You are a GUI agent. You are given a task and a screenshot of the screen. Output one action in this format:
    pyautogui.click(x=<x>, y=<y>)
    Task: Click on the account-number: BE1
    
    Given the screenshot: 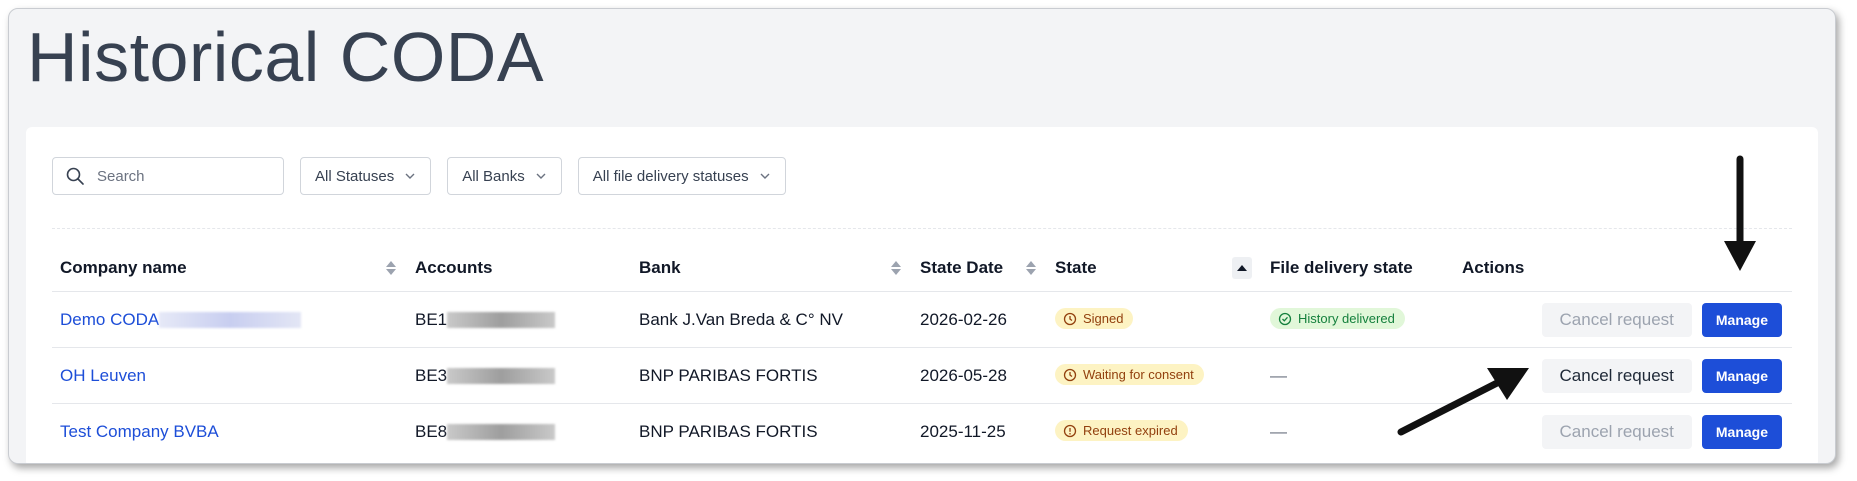 What is the action you would take?
    pyautogui.click(x=431, y=319)
    